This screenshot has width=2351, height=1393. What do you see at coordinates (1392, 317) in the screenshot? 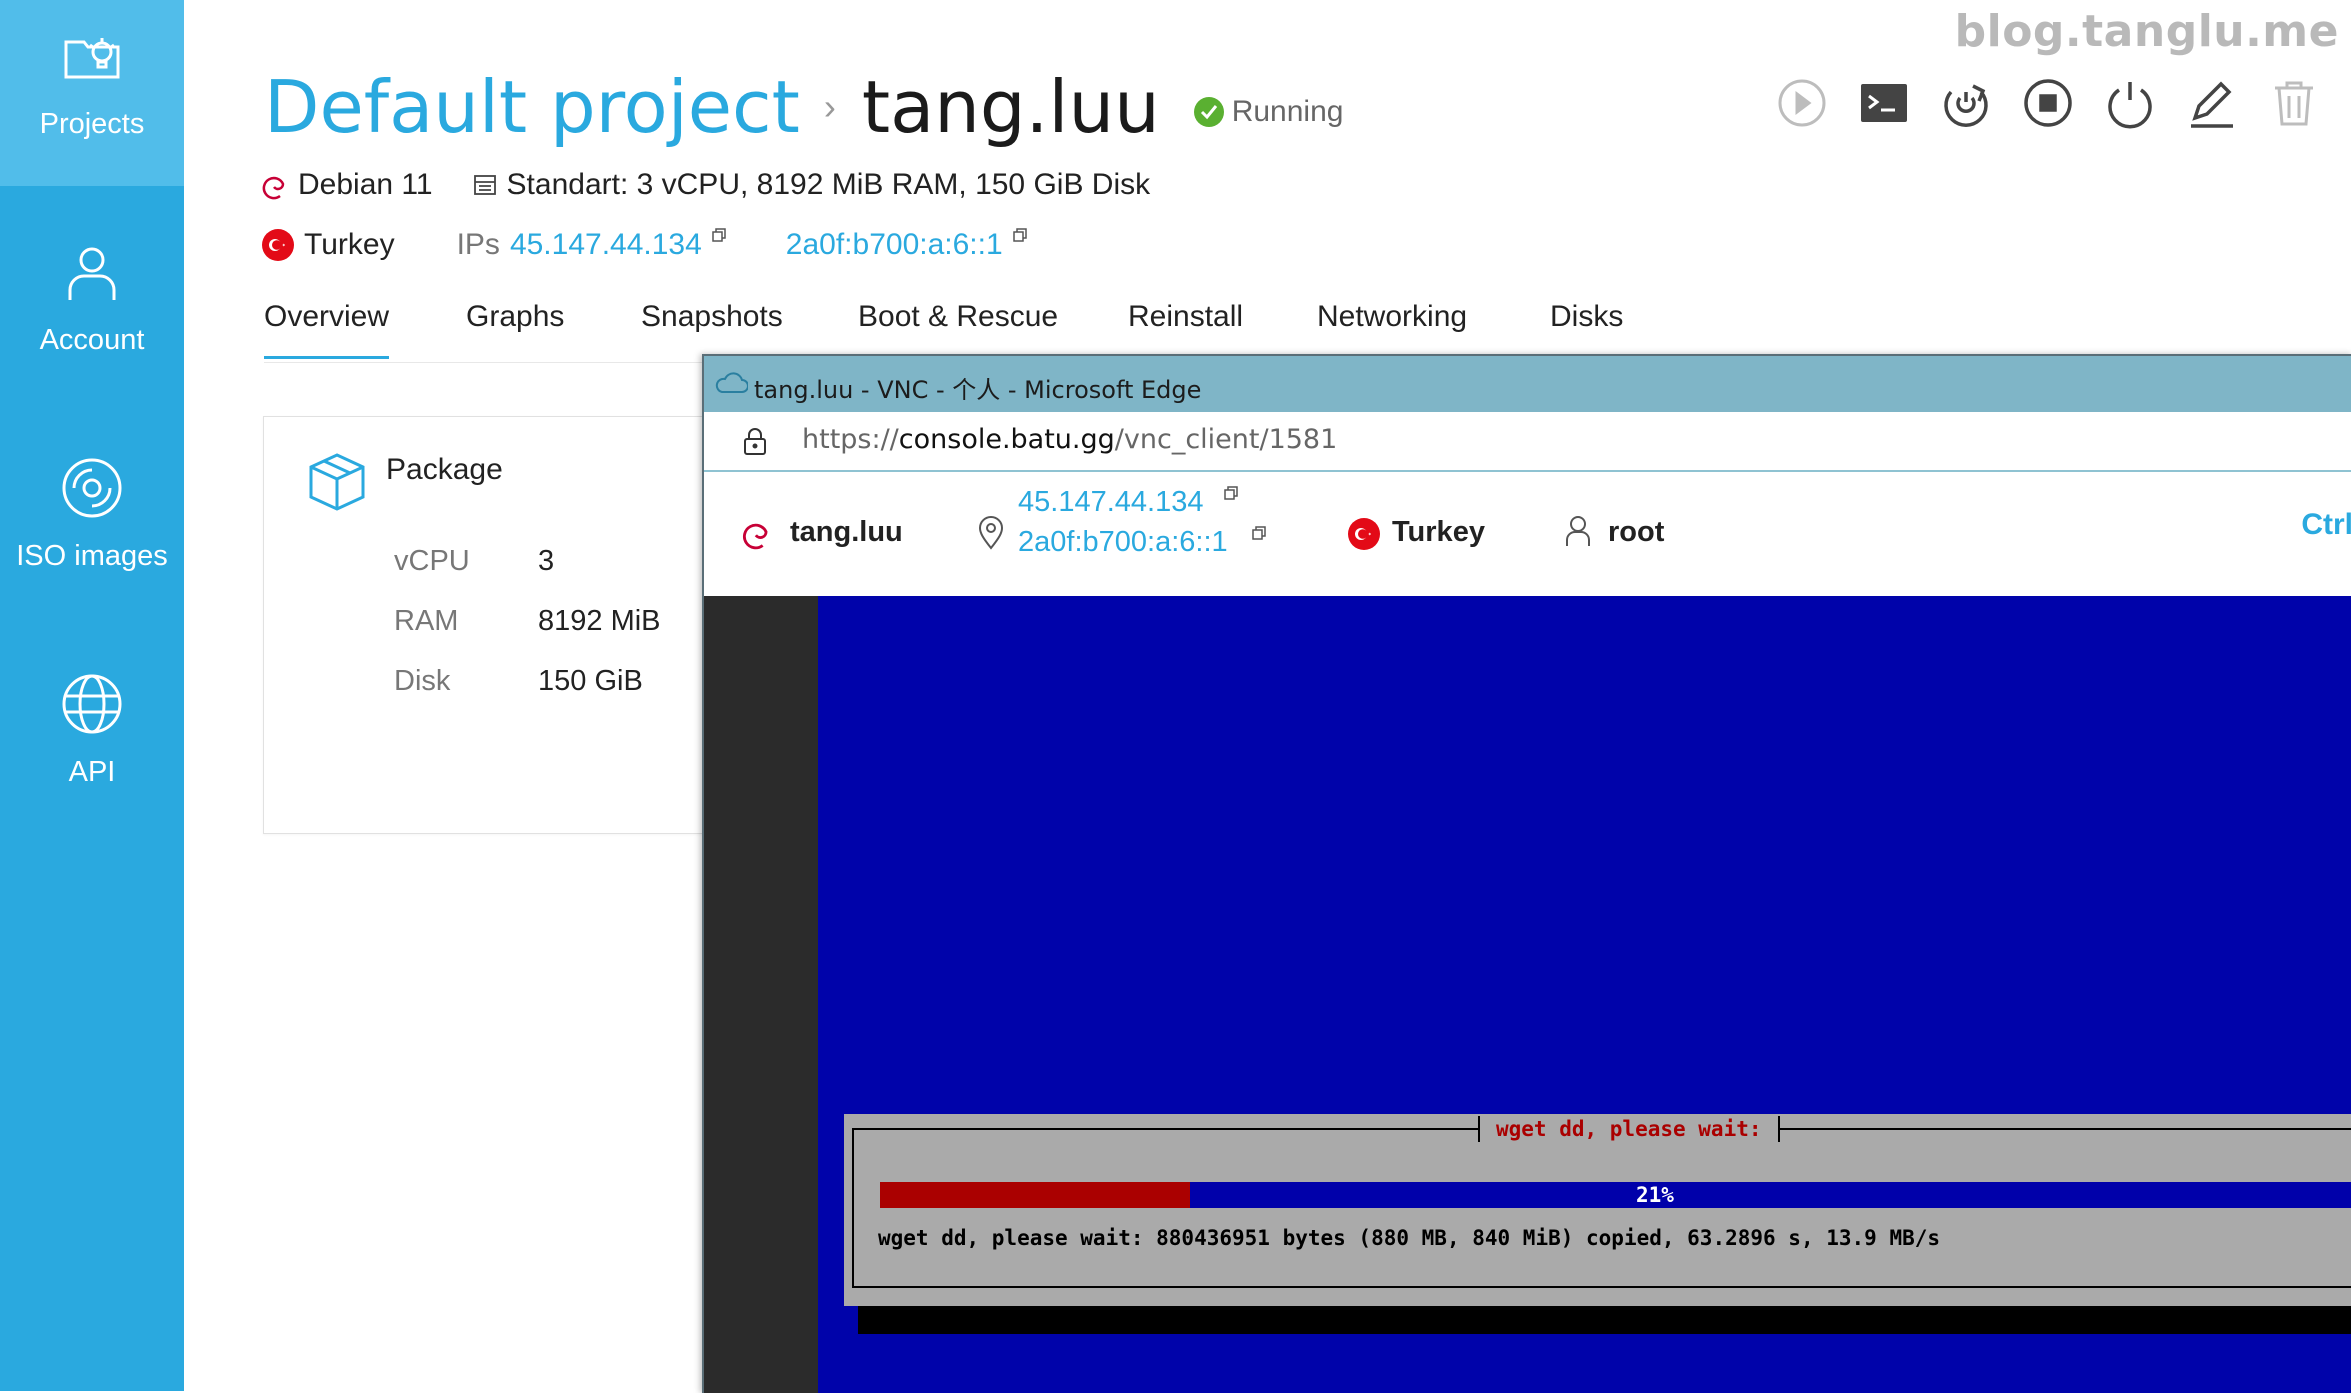
I see `tab-networking: Networking` at bounding box center [1392, 317].